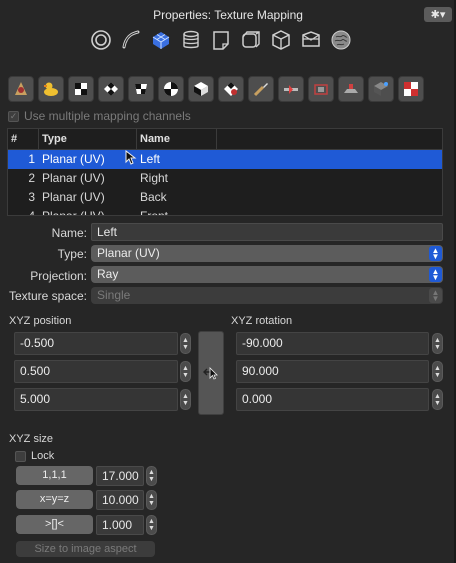  I want to click on row-number: 4, so click(31, 212).